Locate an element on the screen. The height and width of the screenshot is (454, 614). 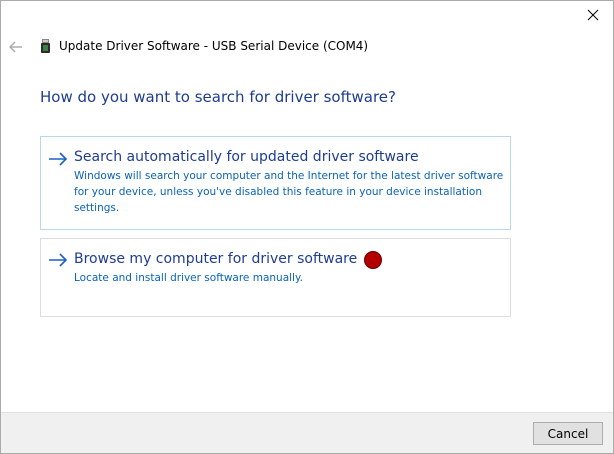
dialog-footer: Cancel is located at coordinates (307, 432).